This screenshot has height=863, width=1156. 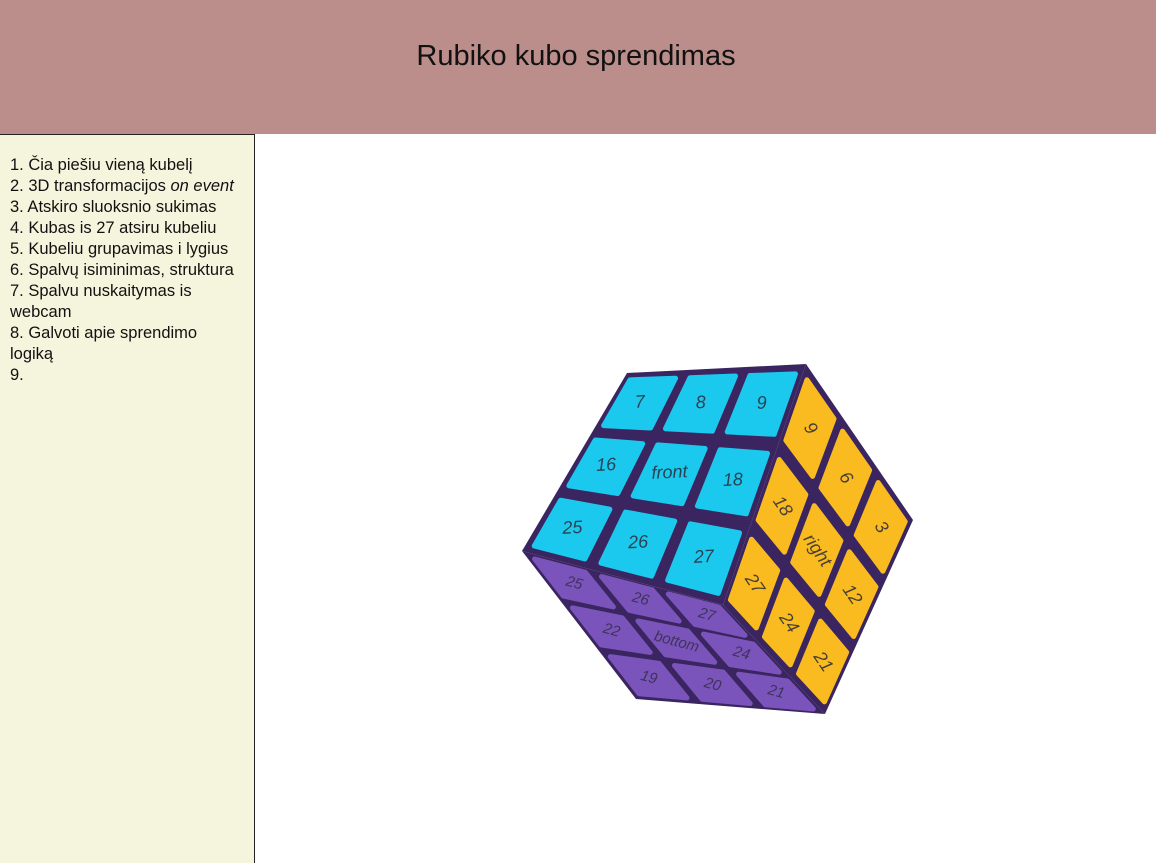 What do you see at coordinates (202, 186) in the screenshot?
I see `todo-item-emphasis: on event` at bounding box center [202, 186].